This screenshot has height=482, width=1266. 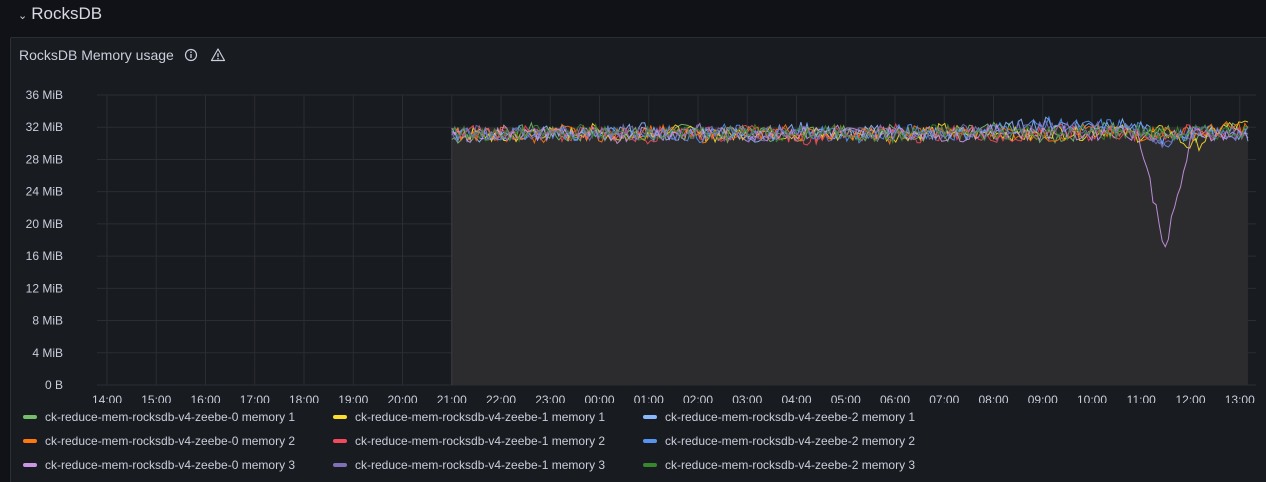 What do you see at coordinates (796, 398) in the screenshot?
I see `x-tick-label: 04:00` at bounding box center [796, 398].